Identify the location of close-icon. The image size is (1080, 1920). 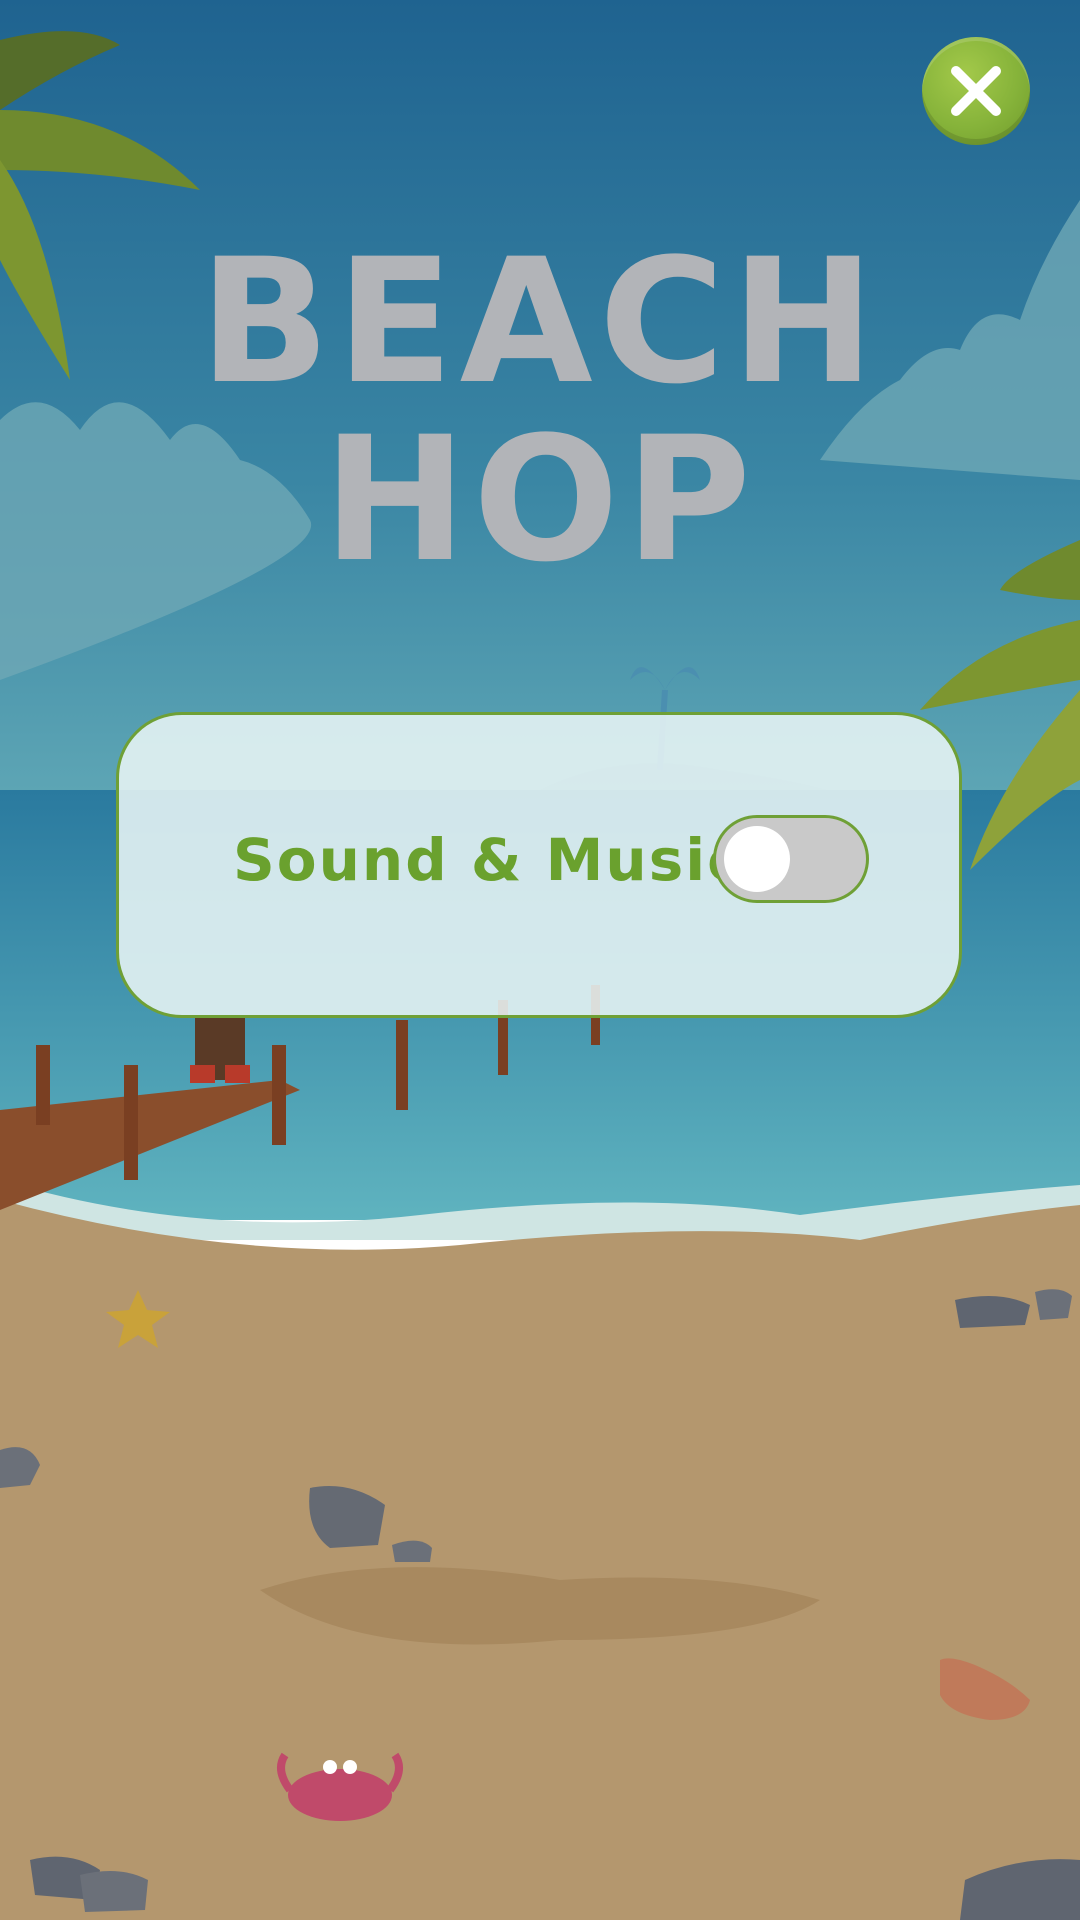
(976, 91).